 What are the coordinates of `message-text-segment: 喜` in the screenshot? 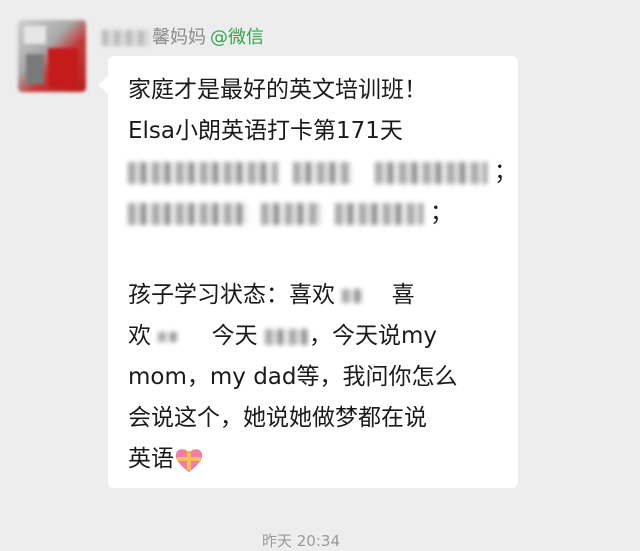 It's located at (403, 295).